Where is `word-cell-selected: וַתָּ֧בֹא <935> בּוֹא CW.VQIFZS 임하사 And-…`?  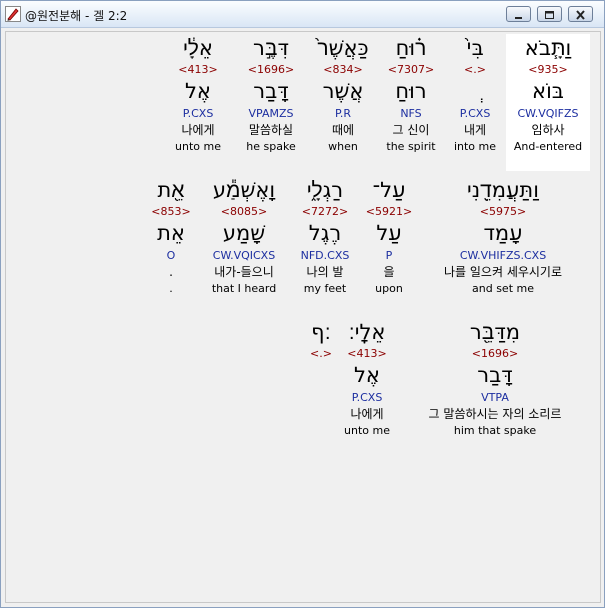 word-cell-selected: וַתָּ֧בֹא <935> בּוֹא CW.VQIFZS 임하사 And-… is located at coordinates (548, 102).